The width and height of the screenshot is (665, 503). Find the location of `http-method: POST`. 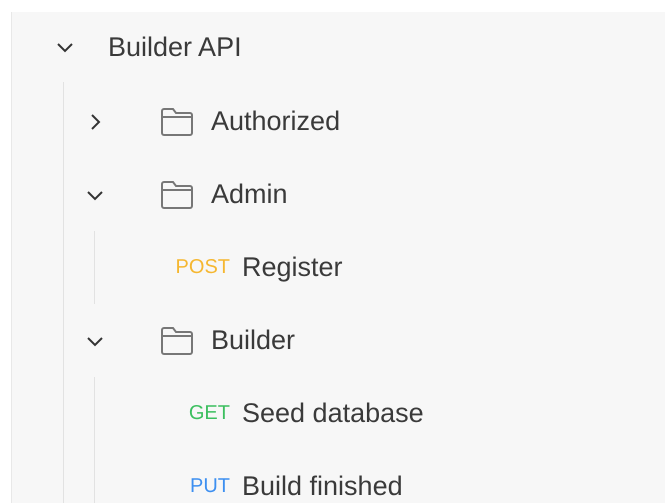

http-method: POST is located at coordinates (202, 267).